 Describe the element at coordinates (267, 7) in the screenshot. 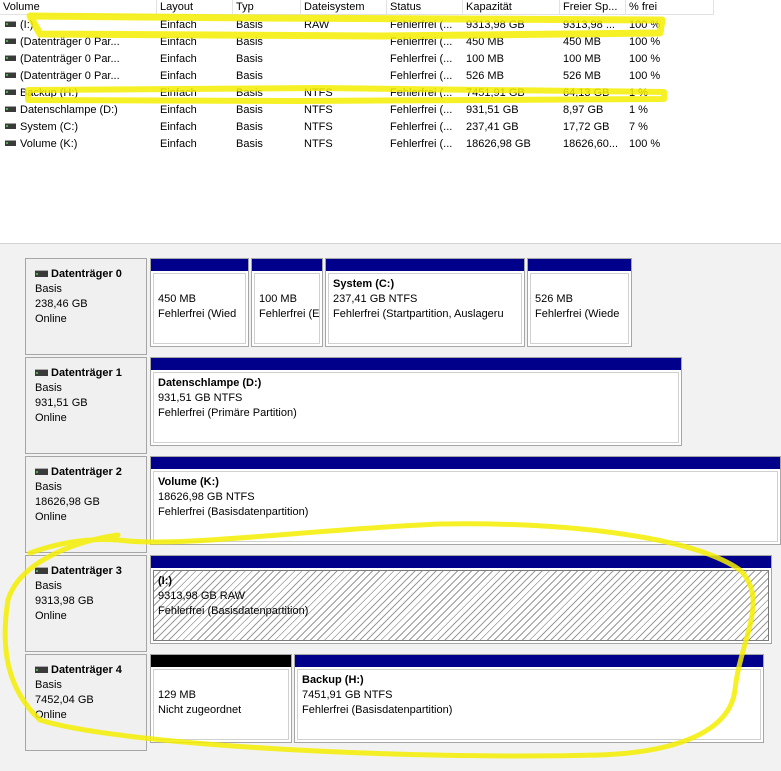

I see `col-header-typ: Typ` at that location.